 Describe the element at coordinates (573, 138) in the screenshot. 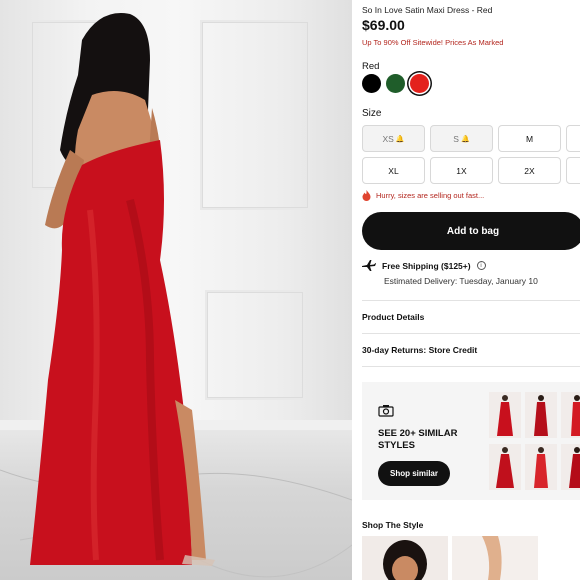

I see `size-button-partial` at that location.